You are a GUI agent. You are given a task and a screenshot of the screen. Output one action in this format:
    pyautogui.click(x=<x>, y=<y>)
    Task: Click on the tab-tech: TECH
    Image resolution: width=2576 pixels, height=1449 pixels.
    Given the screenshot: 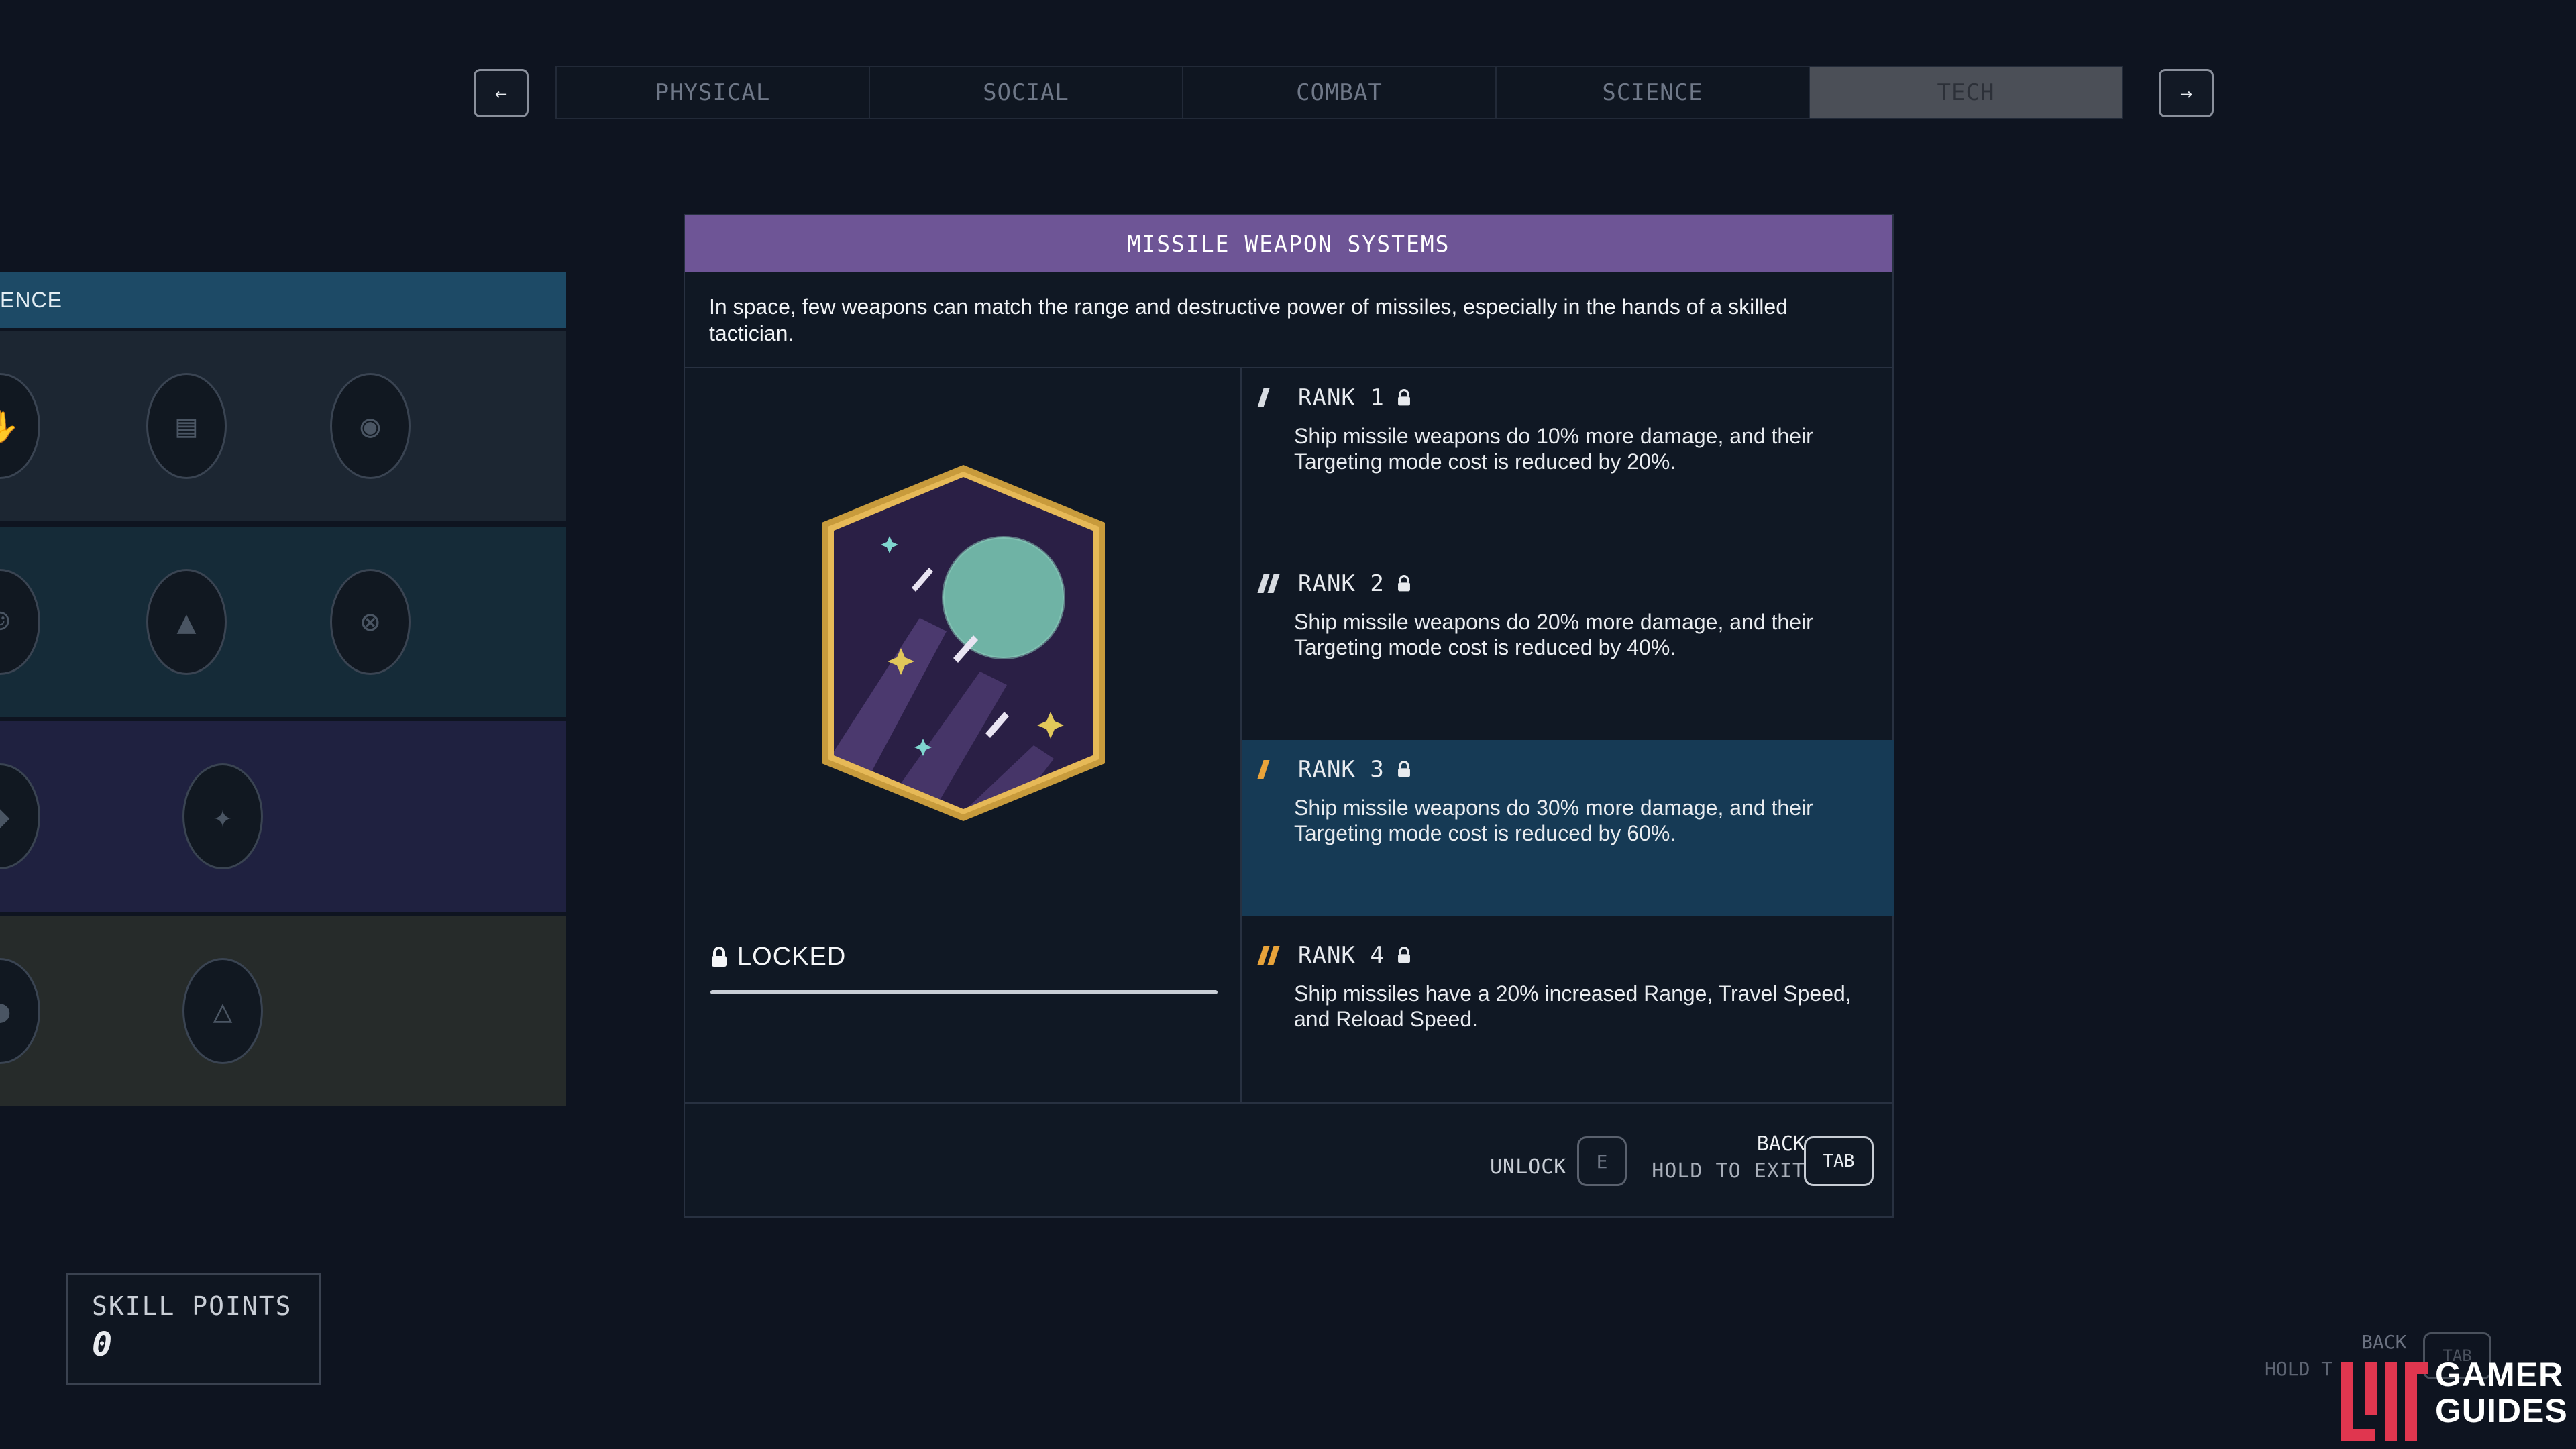 What is the action you would take?
    pyautogui.click(x=1966, y=92)
    